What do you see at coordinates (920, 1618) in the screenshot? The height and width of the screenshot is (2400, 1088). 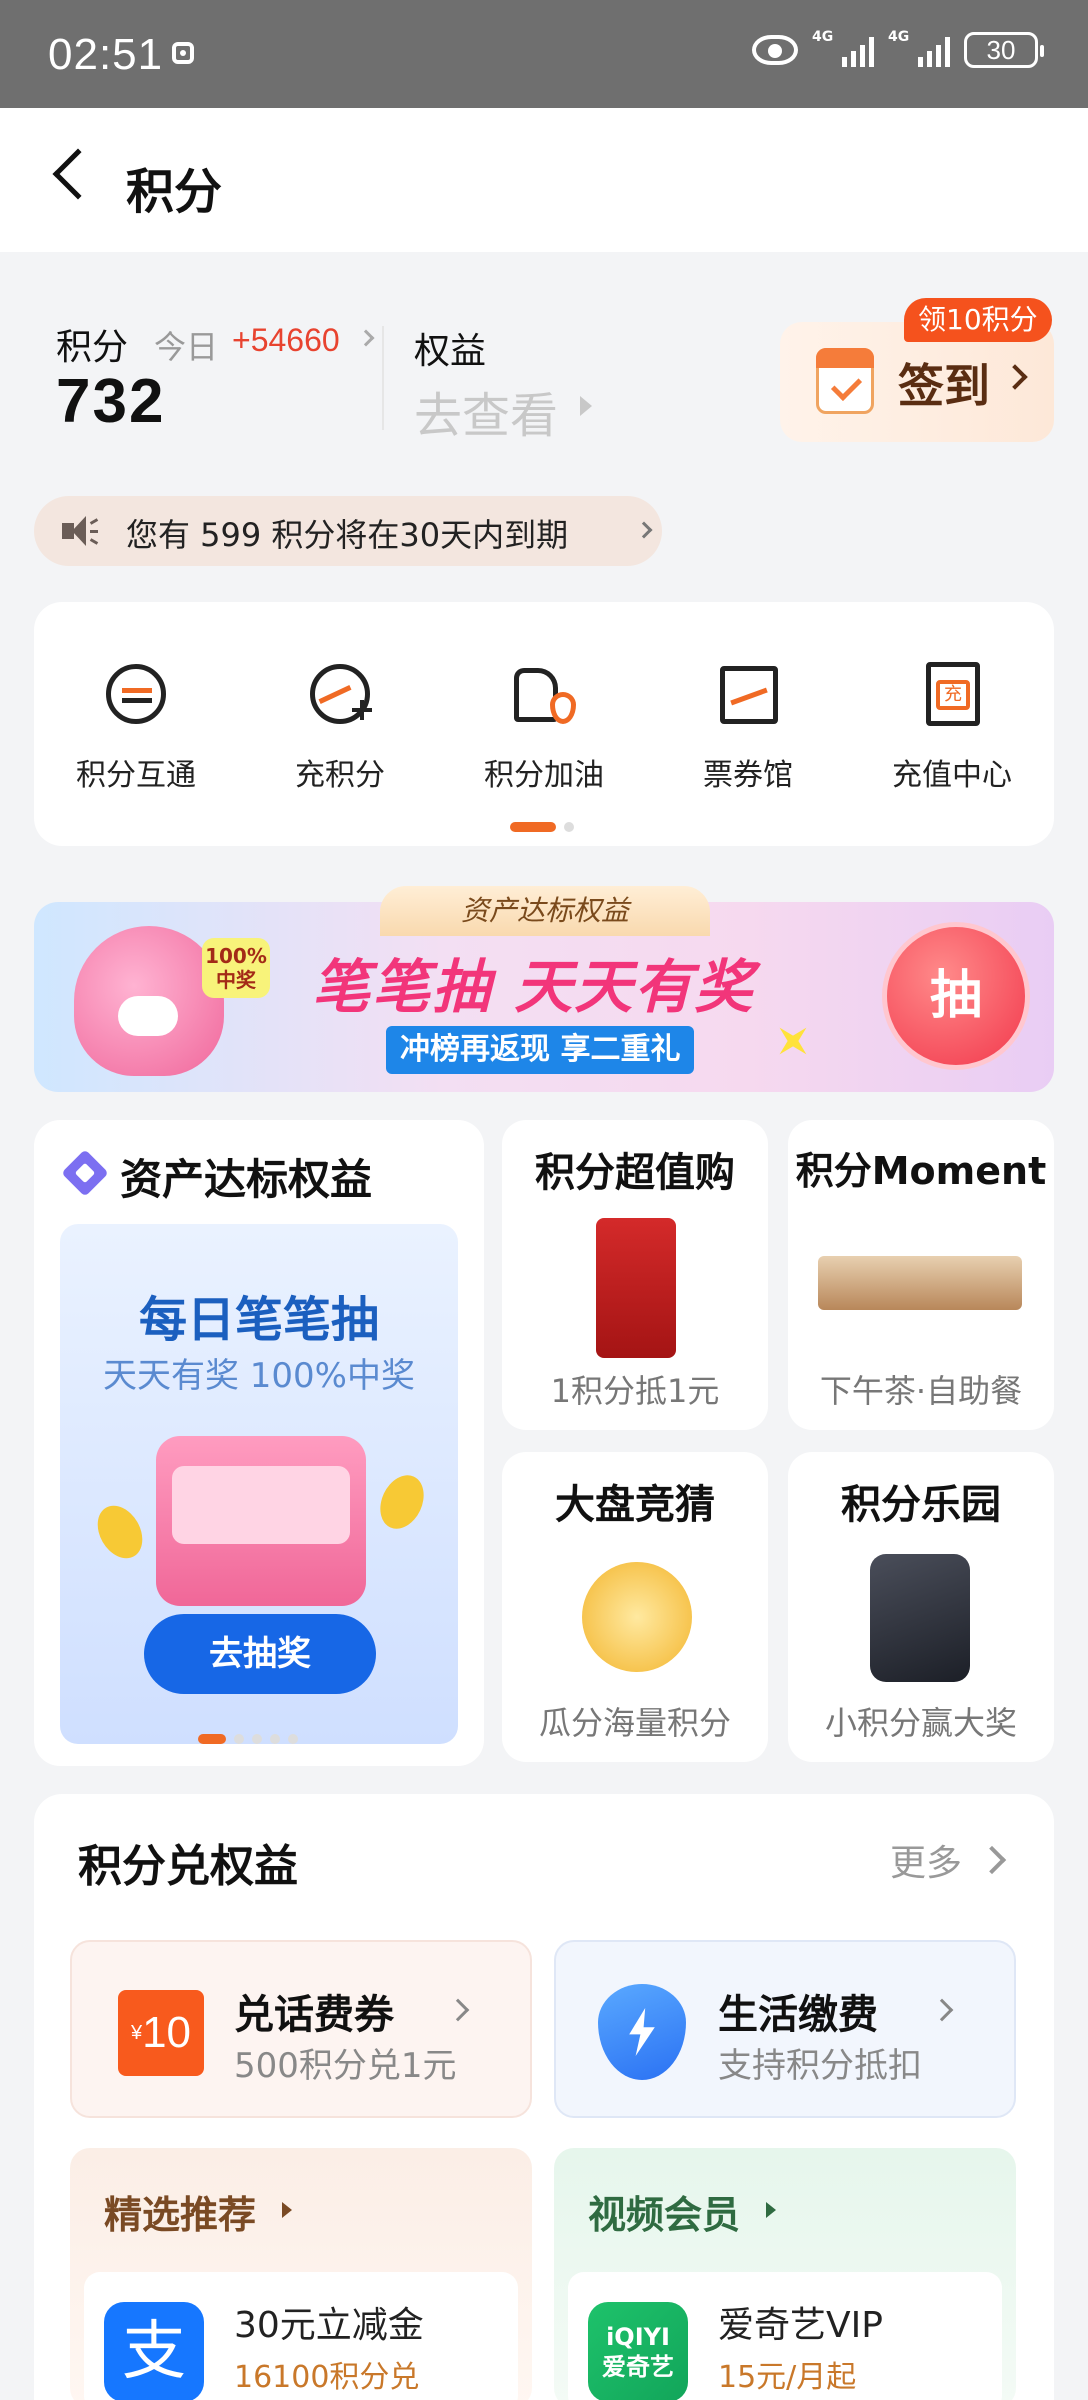 I see `phone-prize-image` at bounding box center [920, 1618].